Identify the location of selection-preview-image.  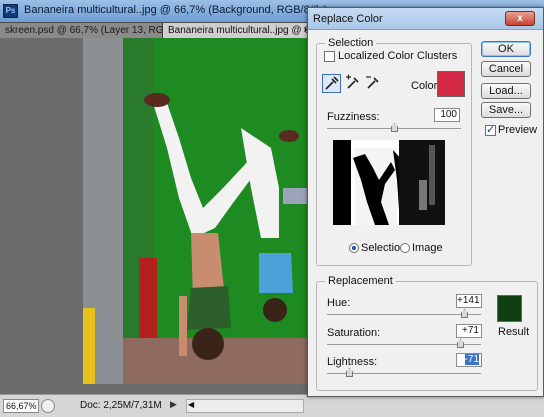
(389, 182).